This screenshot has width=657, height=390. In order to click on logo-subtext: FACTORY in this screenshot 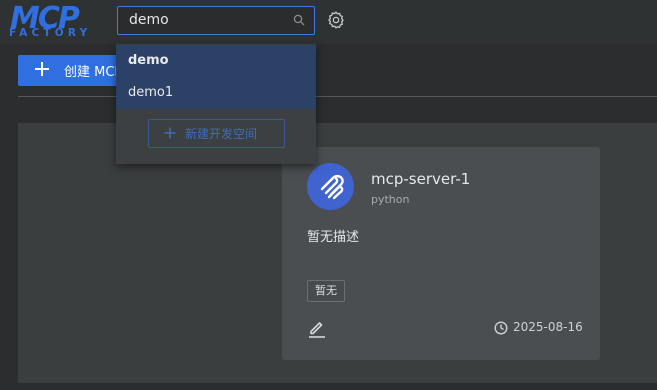, I will do `click(50, 33)`.